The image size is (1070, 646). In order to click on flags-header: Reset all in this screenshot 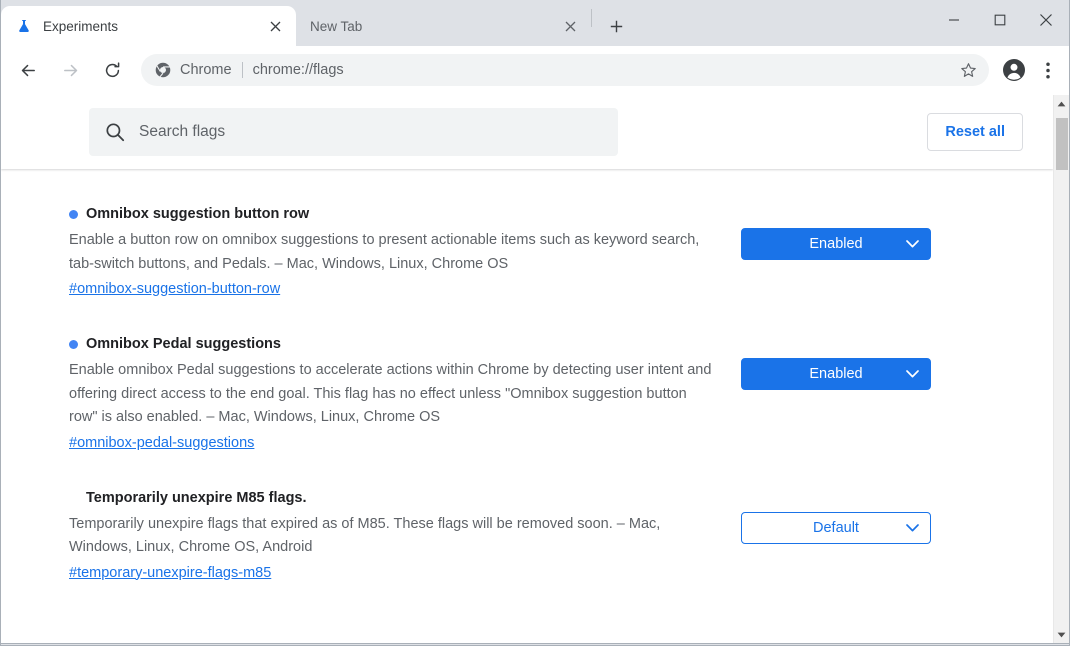, I will do `click(527, 132)`.